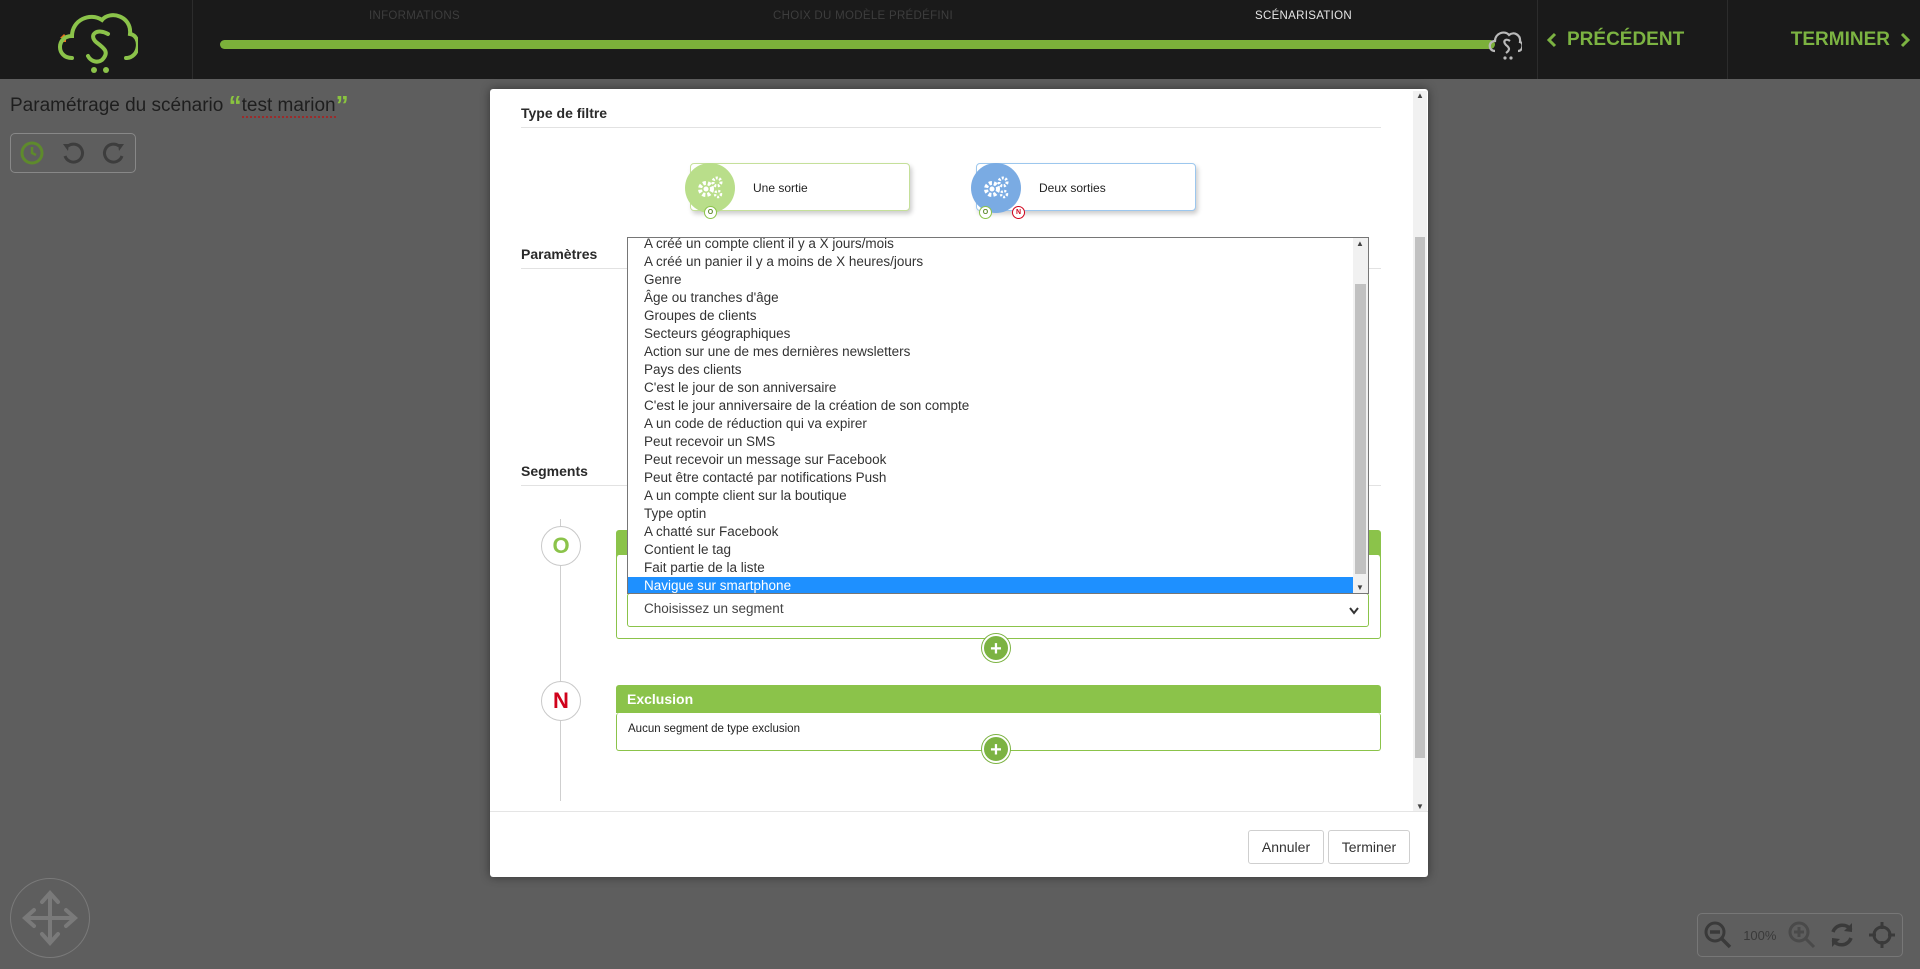 This screenshot has width=1920, height=969. What do you see at coordinates (998, 370) in the screenshot?
I see `dropdown-option: Pays des clients` at bounding box center [998, 370].